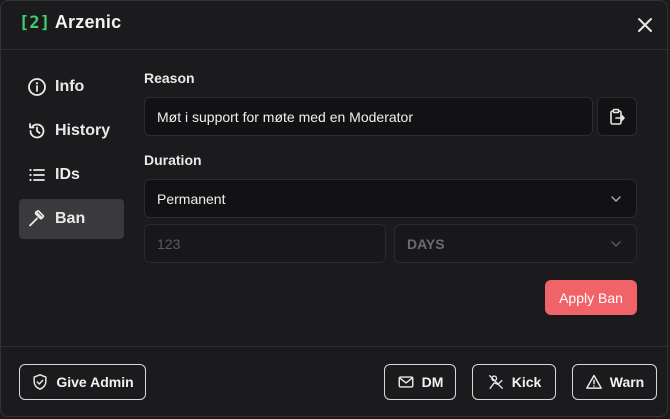  I want to click on duration-select: Permanent, so click(390, 198).